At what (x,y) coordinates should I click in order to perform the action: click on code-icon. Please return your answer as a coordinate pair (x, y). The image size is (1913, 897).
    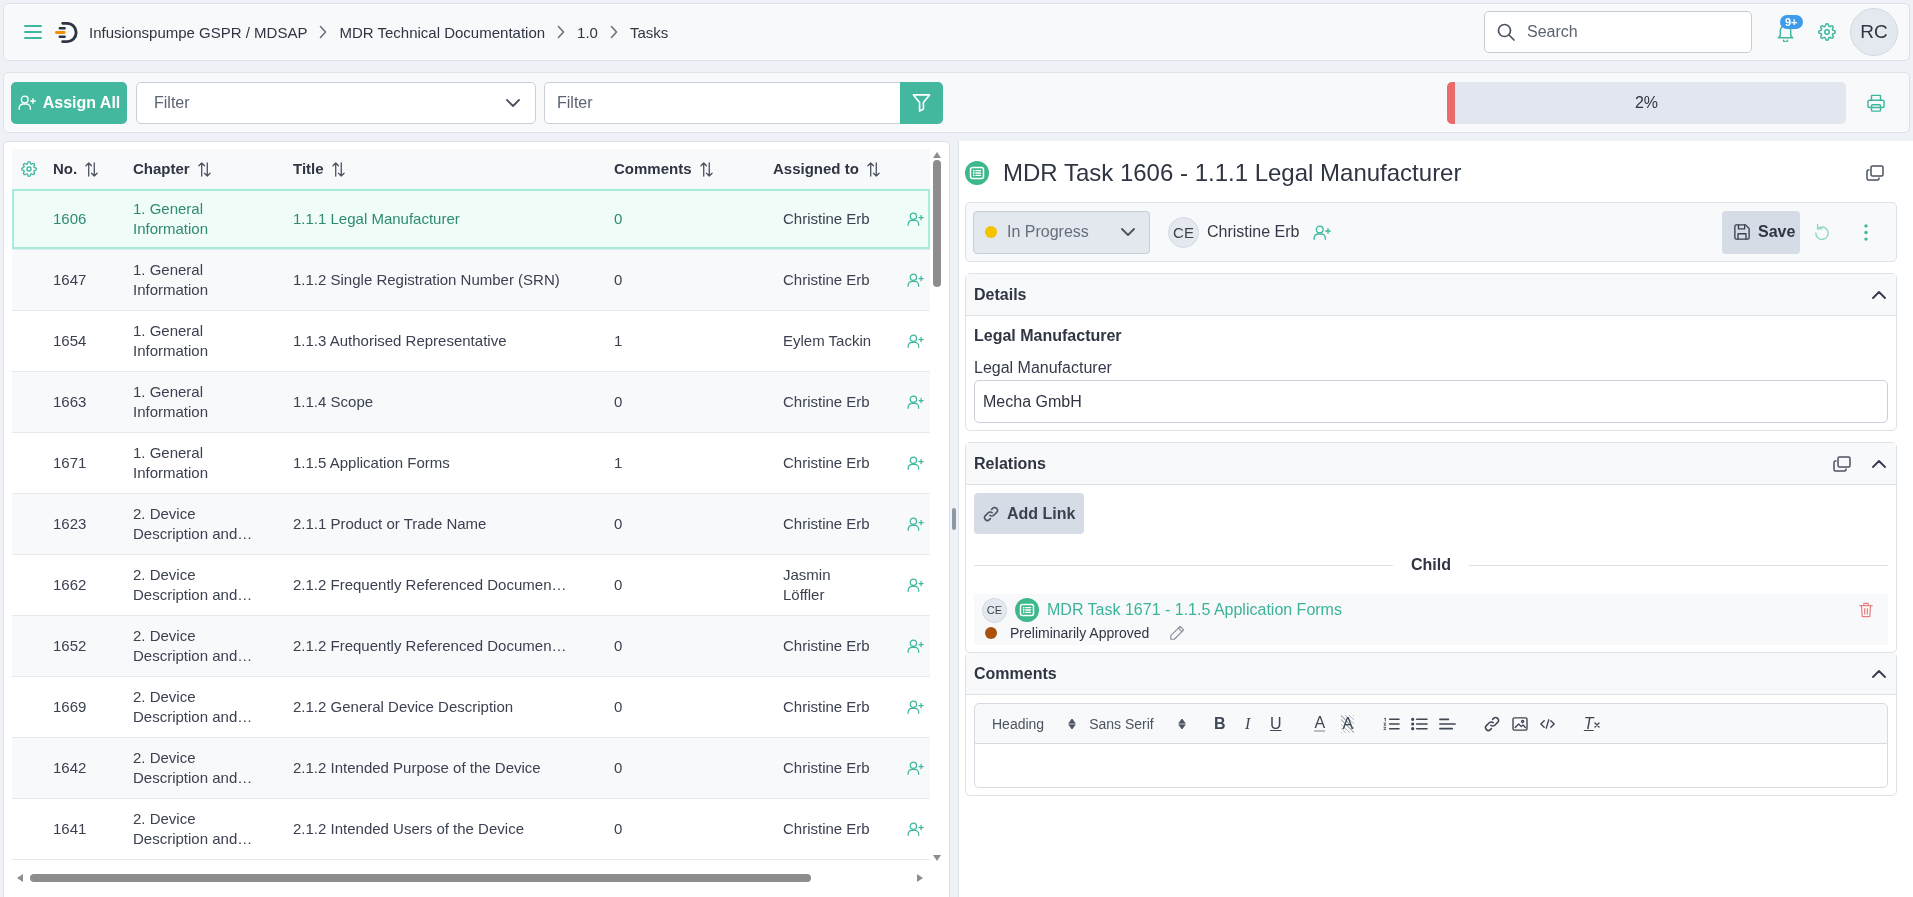
    Looking at the image, I should click on (1548, 723).